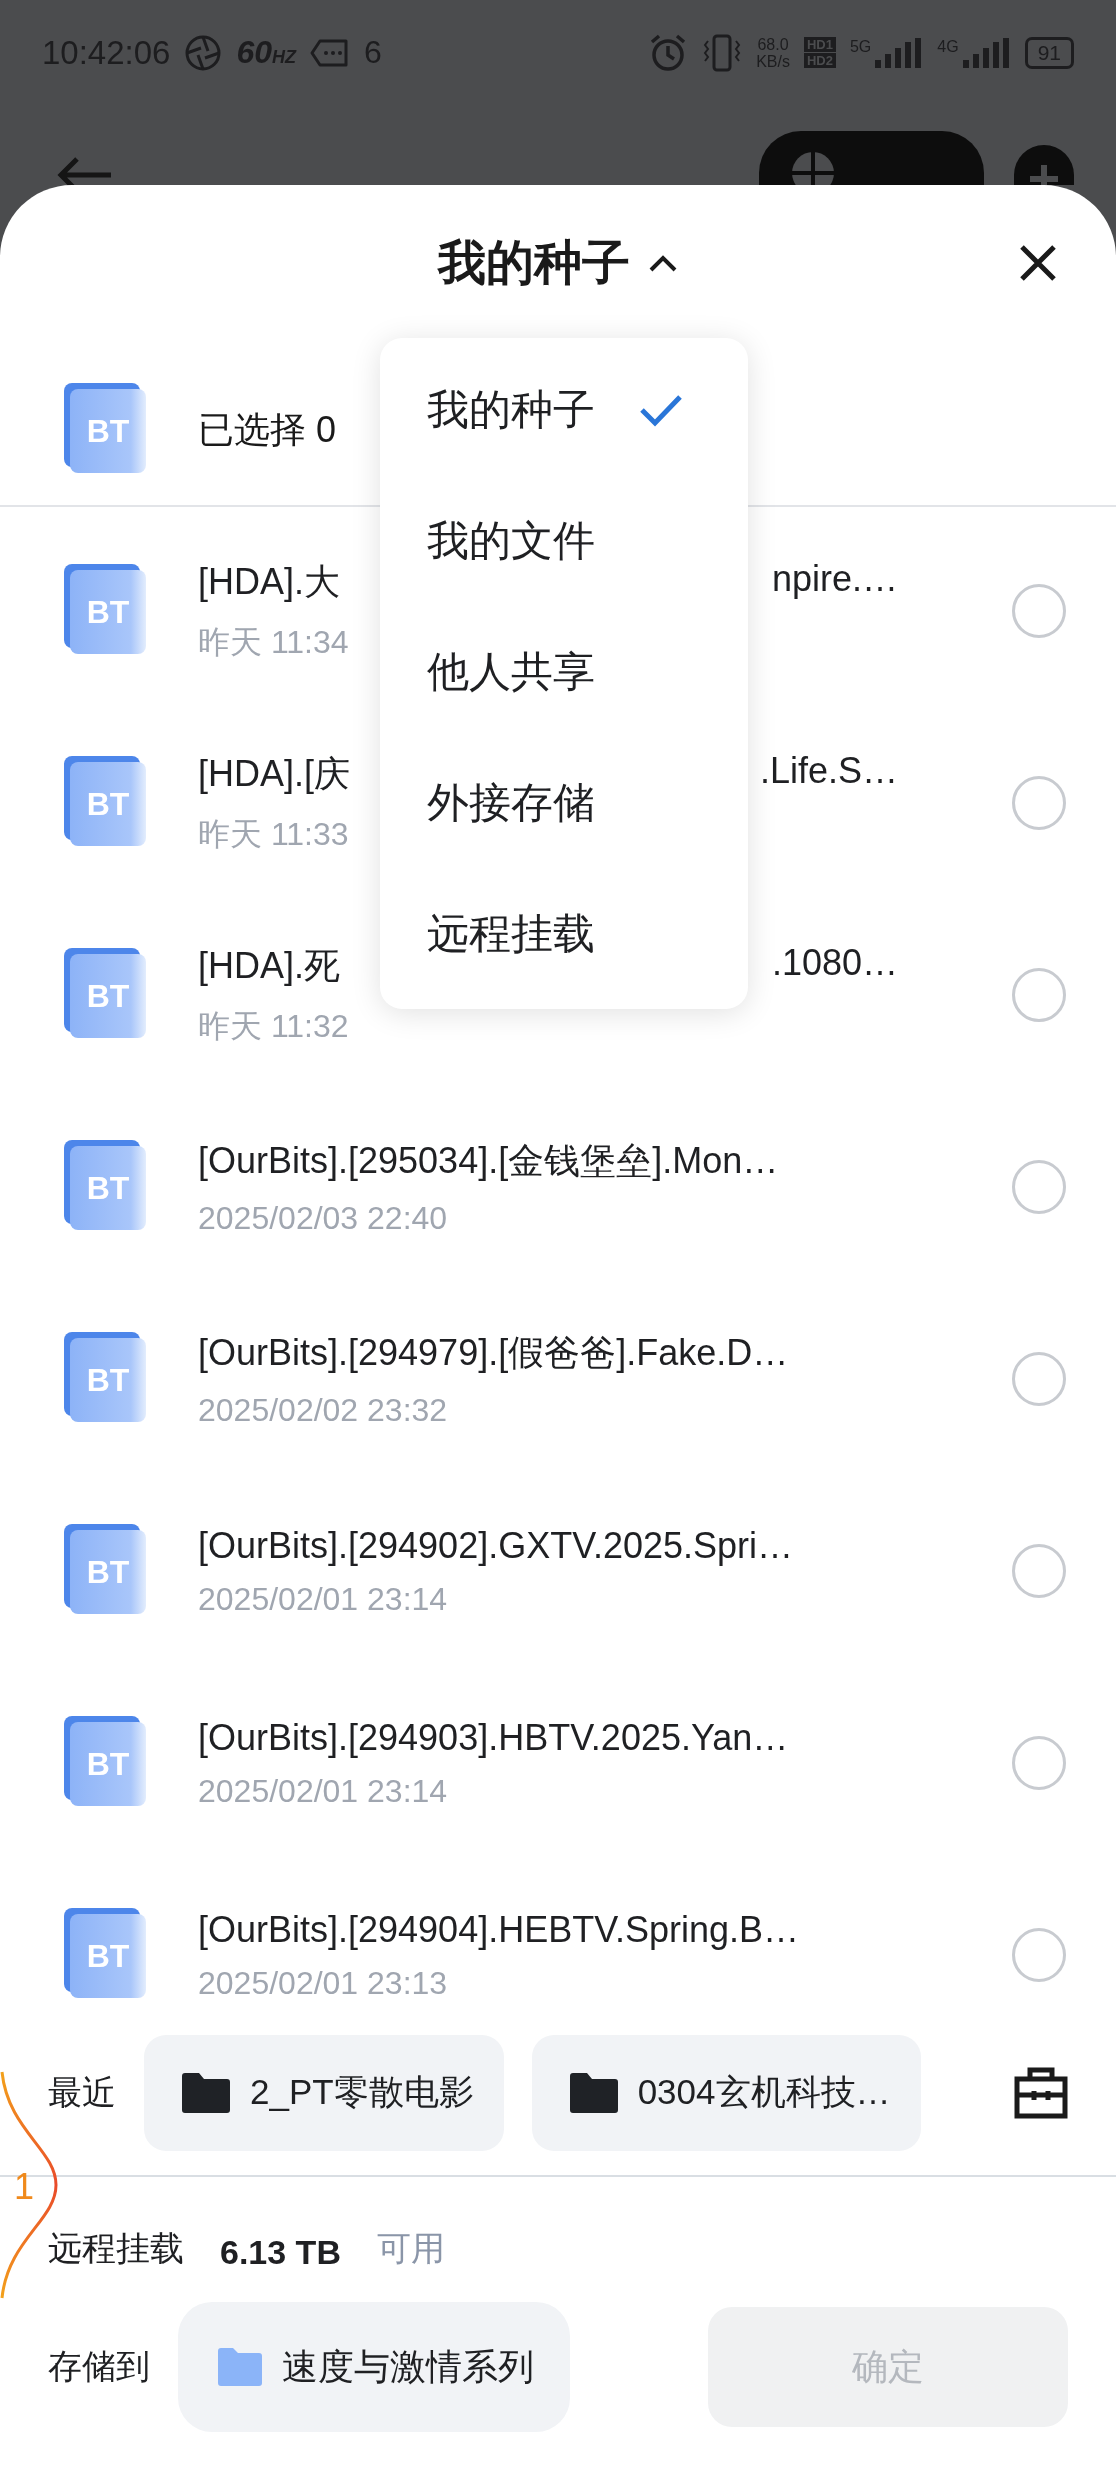  I want to click on save-to-label: 存储到, so click(99, 2366).